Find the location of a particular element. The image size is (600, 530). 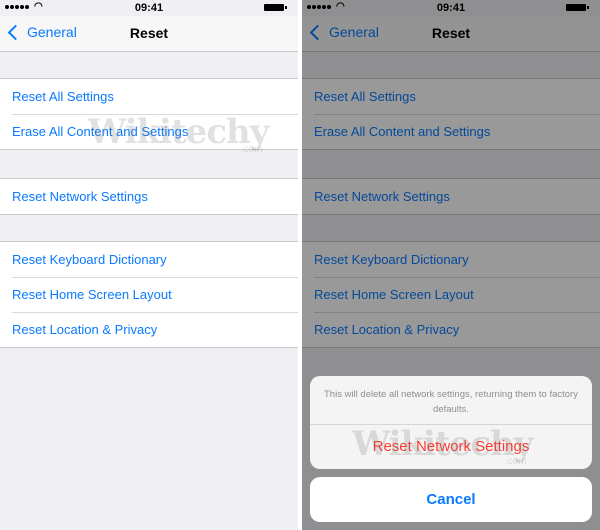

page-title: Reset is located at coordinates (149, 33).